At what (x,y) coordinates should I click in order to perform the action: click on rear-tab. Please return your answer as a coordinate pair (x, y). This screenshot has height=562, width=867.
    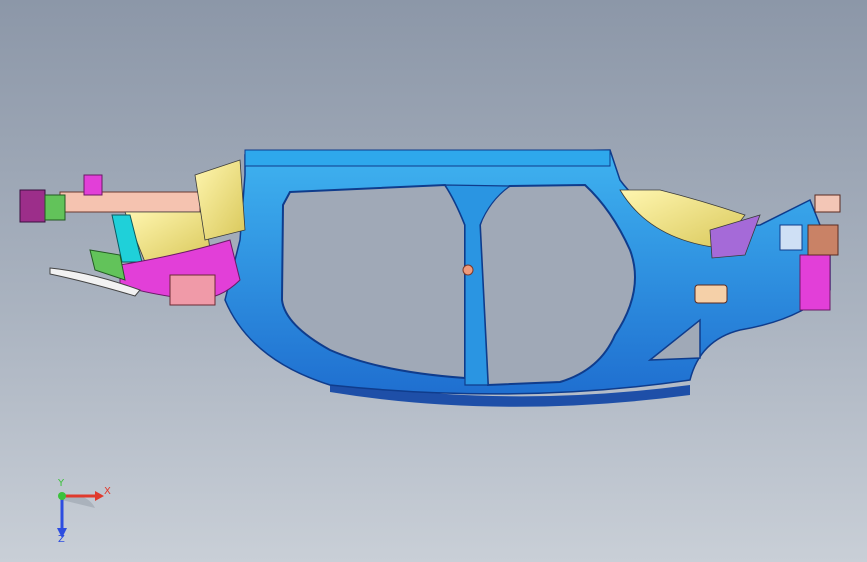
    Looking at the image, I should click on (827, 203).